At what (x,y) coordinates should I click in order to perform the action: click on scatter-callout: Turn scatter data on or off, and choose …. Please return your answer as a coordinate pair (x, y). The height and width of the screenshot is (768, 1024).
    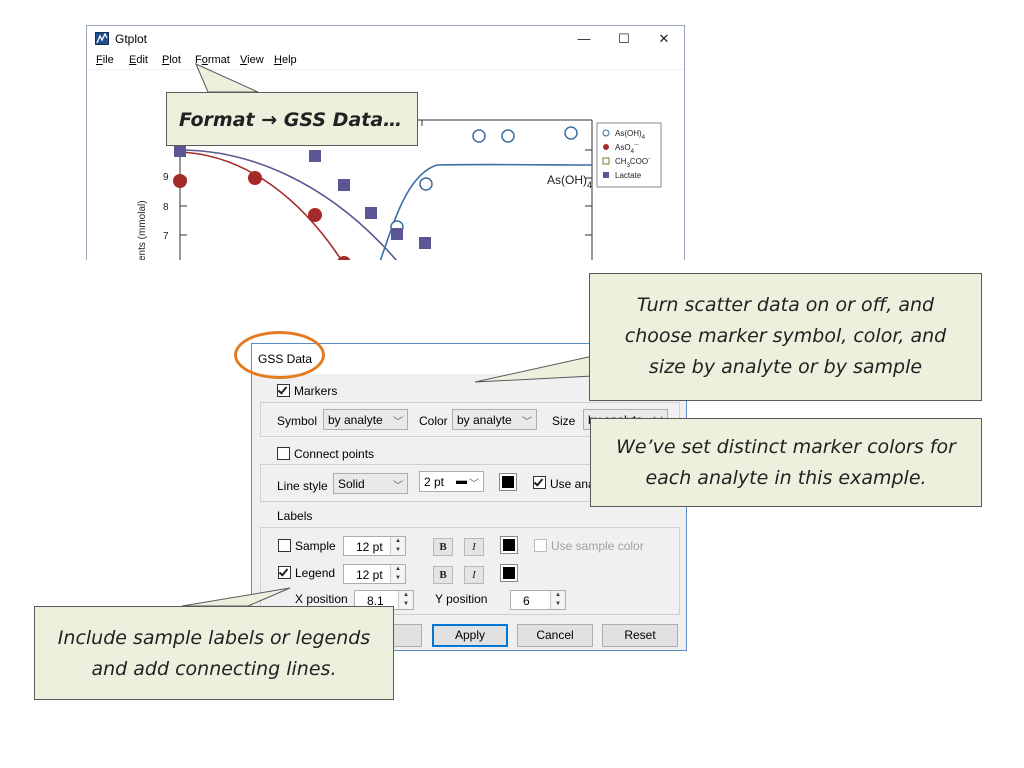
    Looking at the image, I should click on (785, 337).